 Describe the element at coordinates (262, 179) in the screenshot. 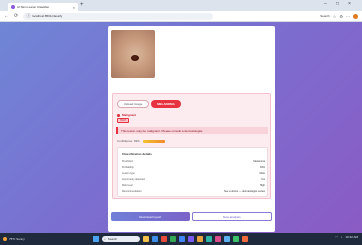

I see `detail-value: Yes` at that location.